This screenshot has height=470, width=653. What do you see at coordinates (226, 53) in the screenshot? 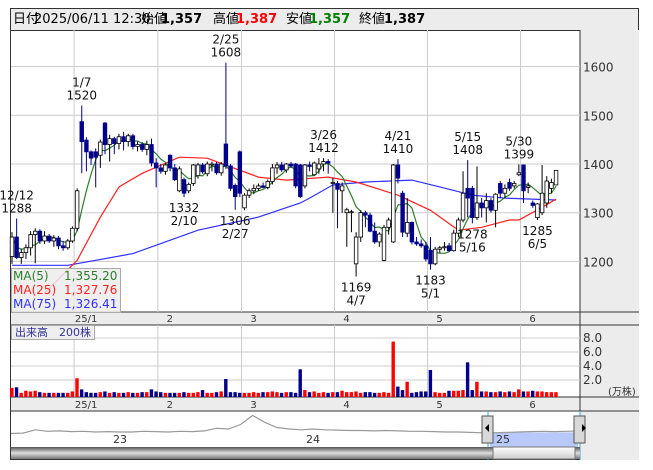
I see `annotation-price: 1608` at bounding box center [226, 53].